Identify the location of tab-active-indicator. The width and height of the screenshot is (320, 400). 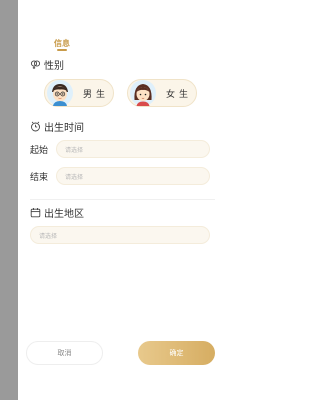
(62, 50).